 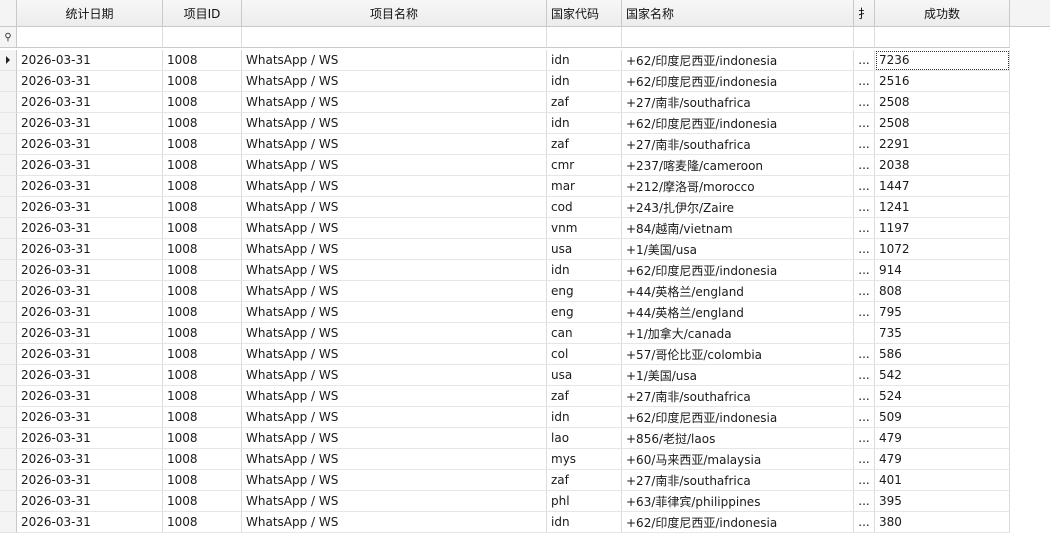 I want to click on cell-success-count: 586, so click(x=942, y=354).